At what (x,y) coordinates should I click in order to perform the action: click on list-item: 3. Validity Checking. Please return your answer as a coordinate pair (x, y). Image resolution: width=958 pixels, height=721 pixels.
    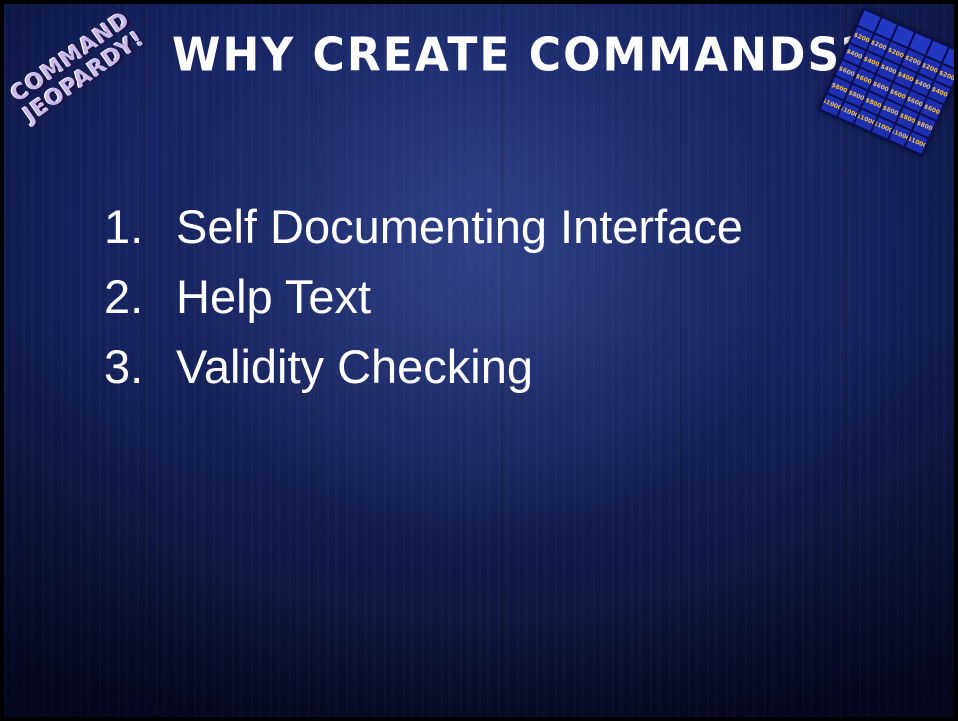
    Looking at the image, I should click on (423, 367).